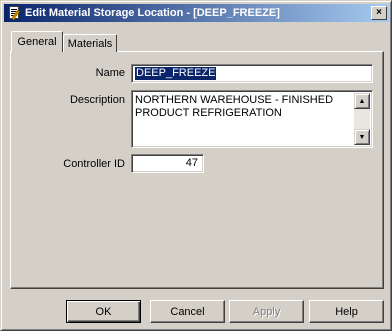  What do you see at coordinates (362, 101) in the screenshot?
I see `scroll-up-icon: ▲` at bounding box center [362, 101].